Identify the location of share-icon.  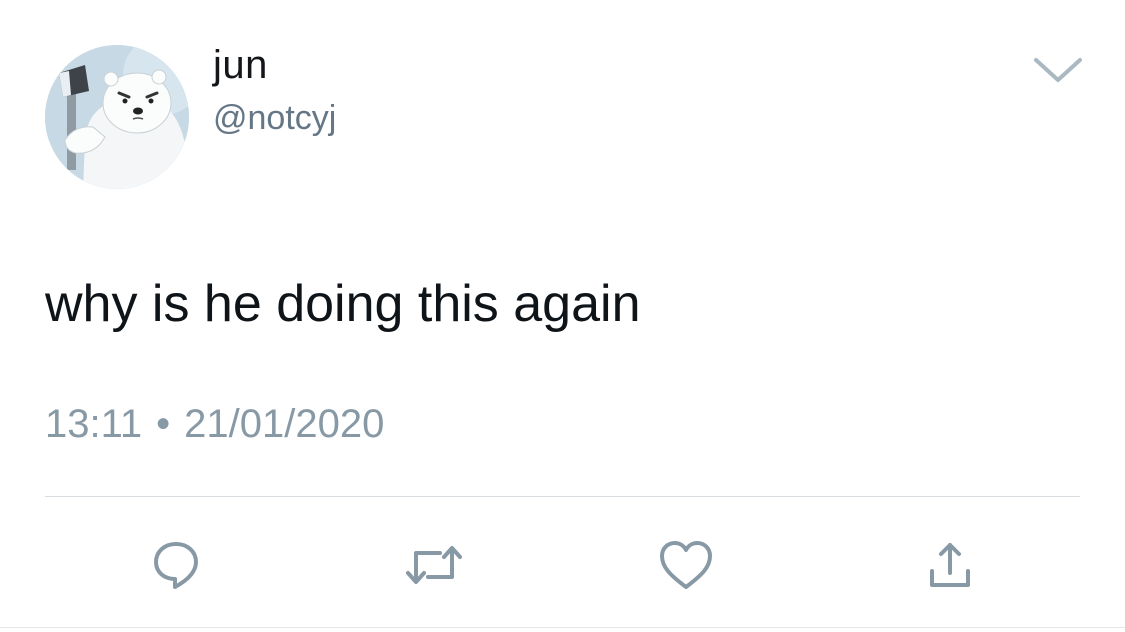
(950, 565).